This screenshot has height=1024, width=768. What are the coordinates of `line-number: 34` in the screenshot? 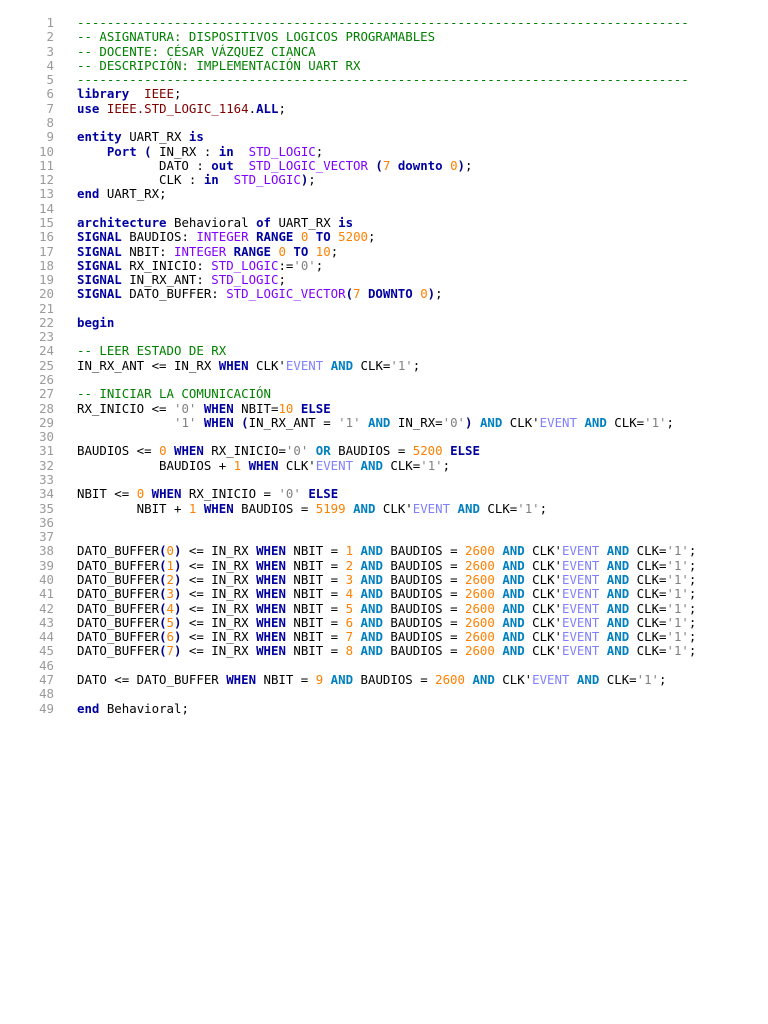 It's located at (46, 494).